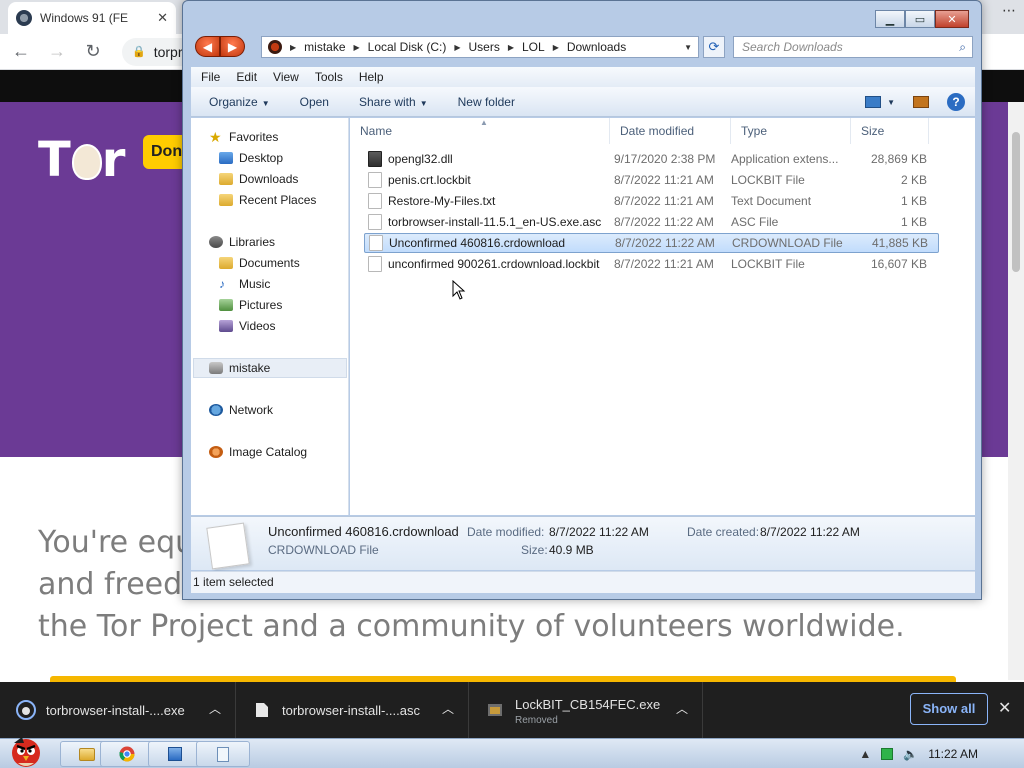  Describe the element at coordinates (251, 158) in the screenshot. I see `nav-desktop: Desktop` at that location.